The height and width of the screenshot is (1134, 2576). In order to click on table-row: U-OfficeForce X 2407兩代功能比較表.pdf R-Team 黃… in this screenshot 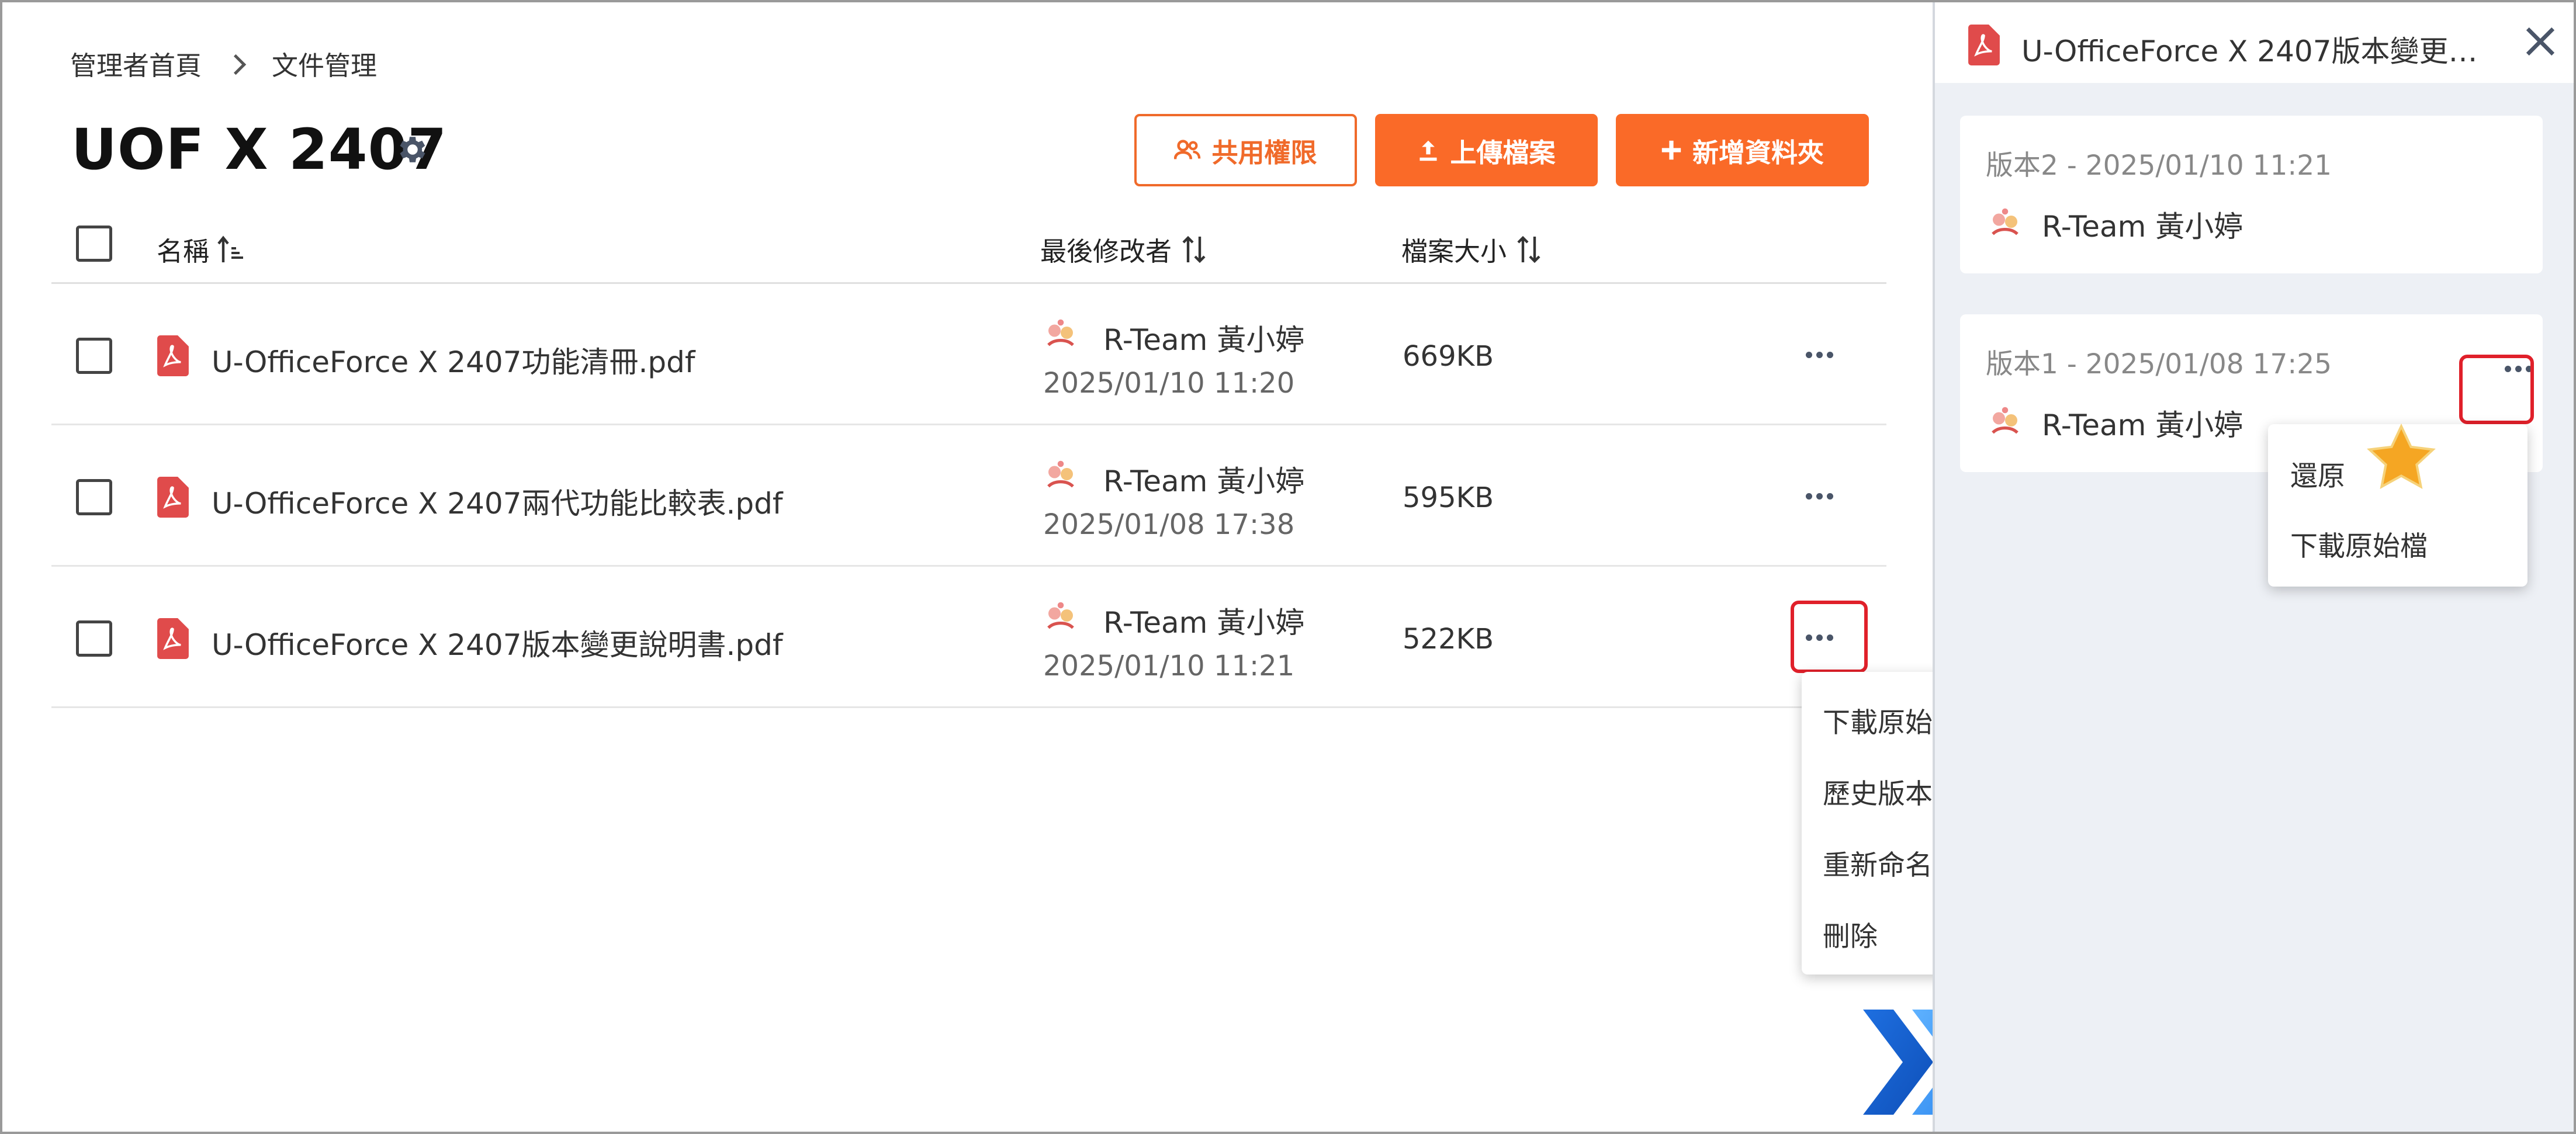, I will do `click(968, 496)`.